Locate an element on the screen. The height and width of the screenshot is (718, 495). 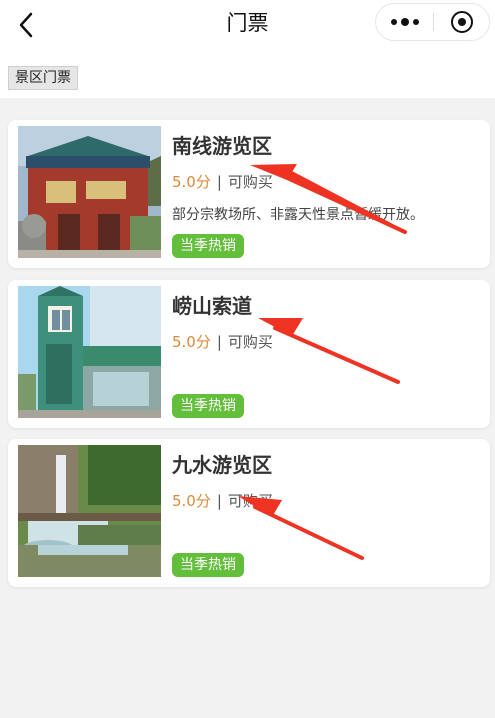
temple-photo is located at coordinates (89, 192).